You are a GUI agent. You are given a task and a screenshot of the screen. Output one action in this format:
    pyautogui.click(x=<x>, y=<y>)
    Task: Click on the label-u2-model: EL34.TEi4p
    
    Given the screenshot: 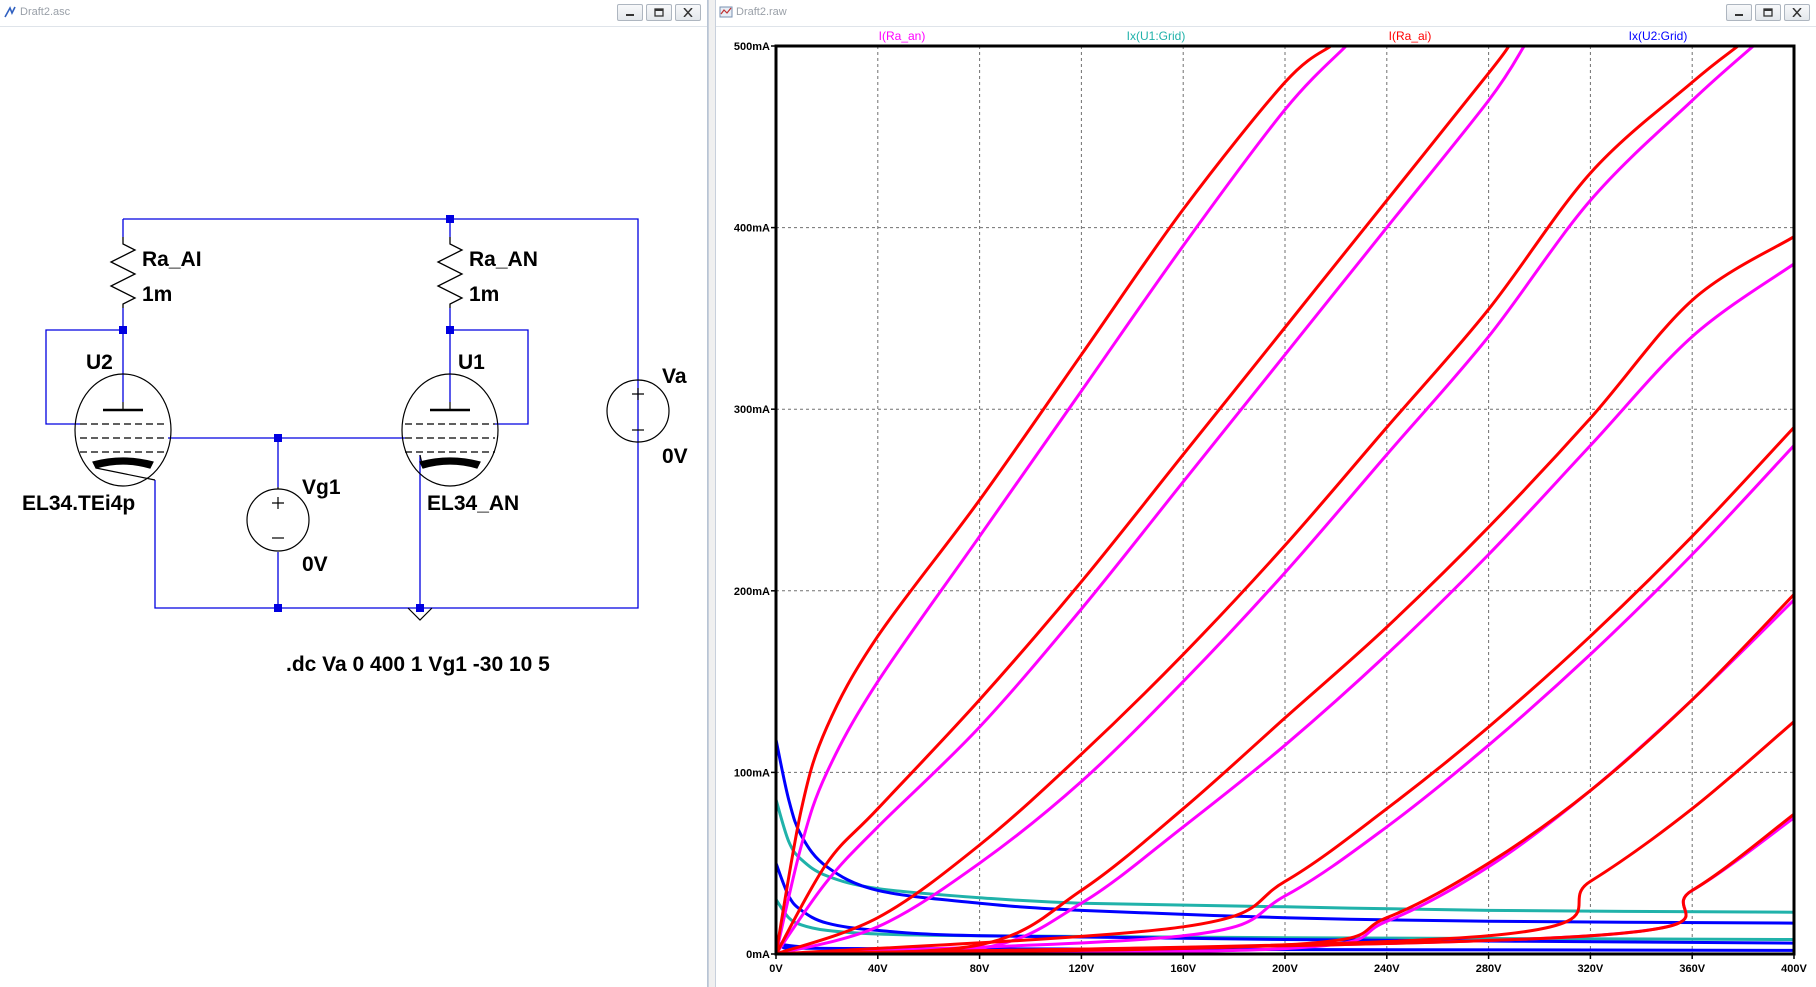 What is the action you would take?
    pyautogui.click(x=78, y=503)
    